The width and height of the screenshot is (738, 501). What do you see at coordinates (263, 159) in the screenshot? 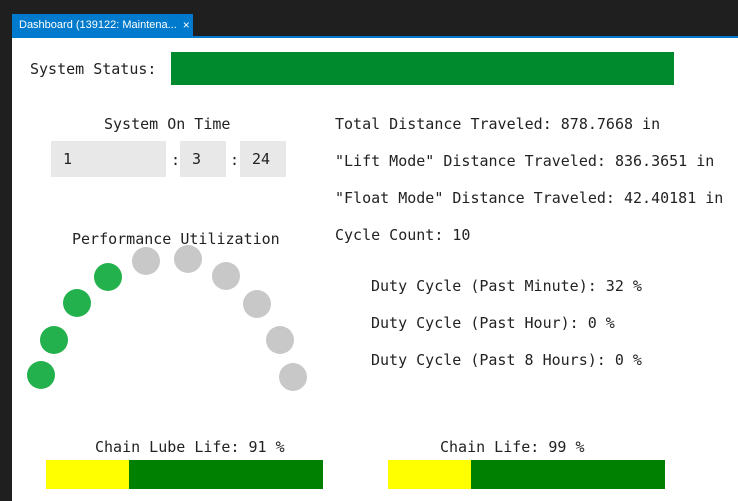
I see `seconds-field: 24` at bounding box center [263, 159].